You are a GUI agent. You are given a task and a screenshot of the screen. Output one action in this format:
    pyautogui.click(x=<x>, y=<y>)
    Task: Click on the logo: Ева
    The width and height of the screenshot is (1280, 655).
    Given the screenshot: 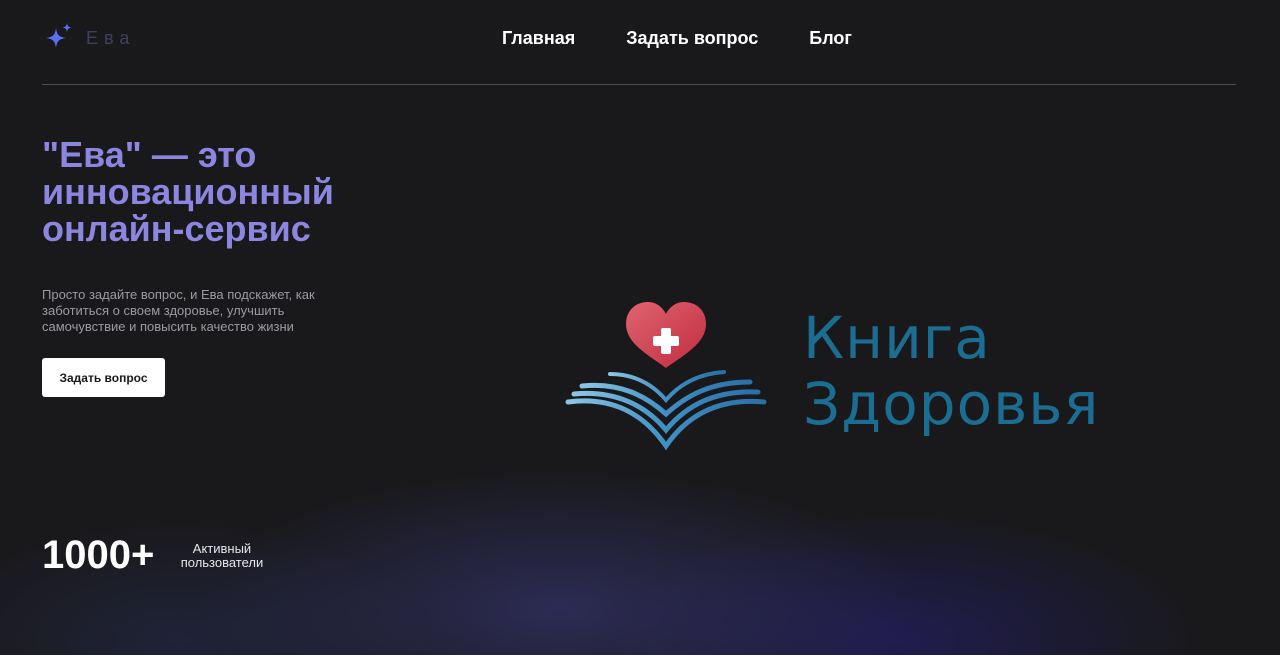 What is the action you would take?
    pyautogui.click(x=88, y=38)
    